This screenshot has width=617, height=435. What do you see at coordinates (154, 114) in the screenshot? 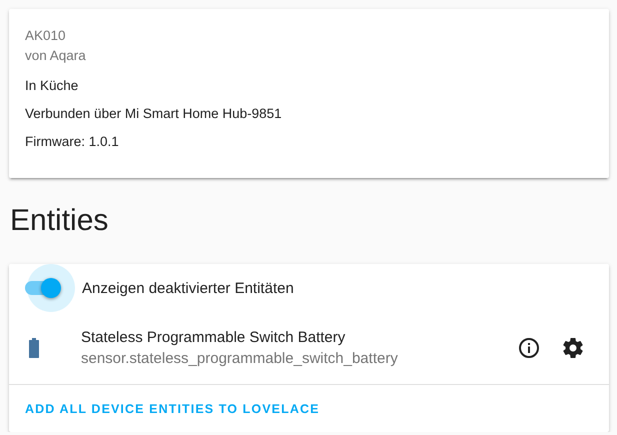
I see `device-connection: Verbunden über Mi Smart Home Hub-9851` at bounding box center [154, 114].